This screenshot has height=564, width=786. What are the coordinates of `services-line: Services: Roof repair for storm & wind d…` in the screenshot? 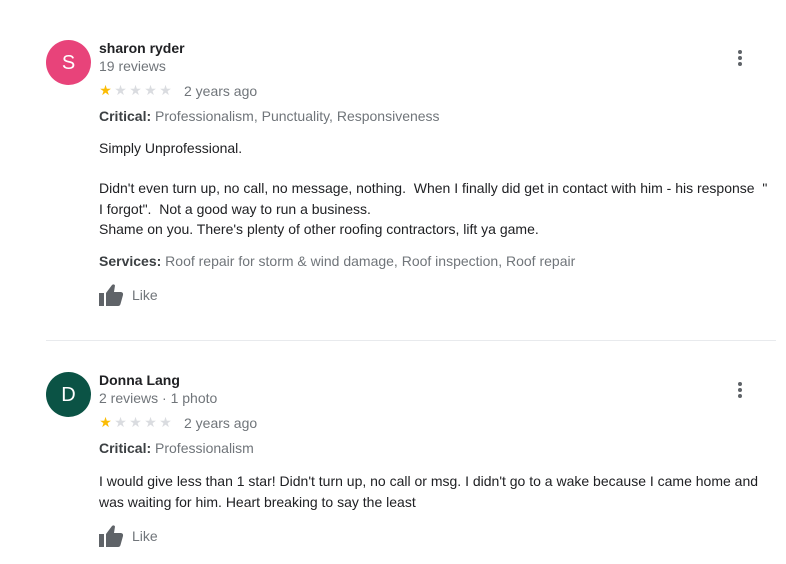 It's located at (337, 261).